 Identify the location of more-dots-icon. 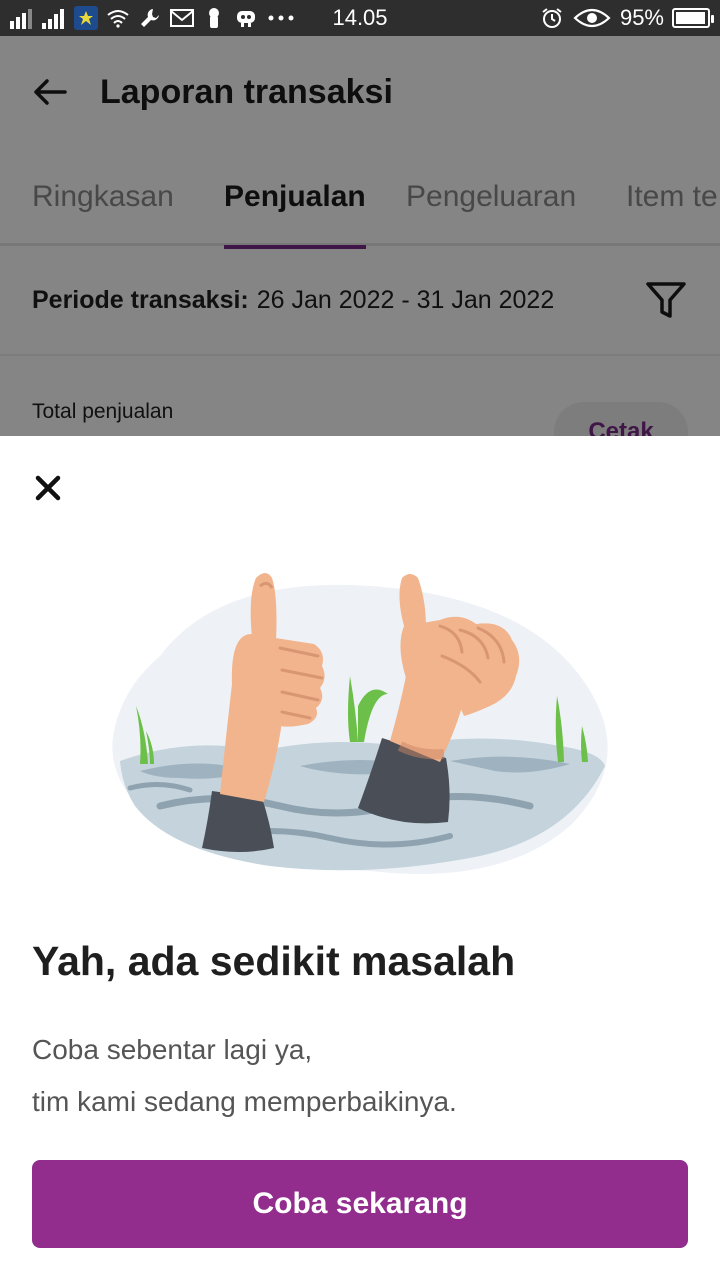
(281, 18).